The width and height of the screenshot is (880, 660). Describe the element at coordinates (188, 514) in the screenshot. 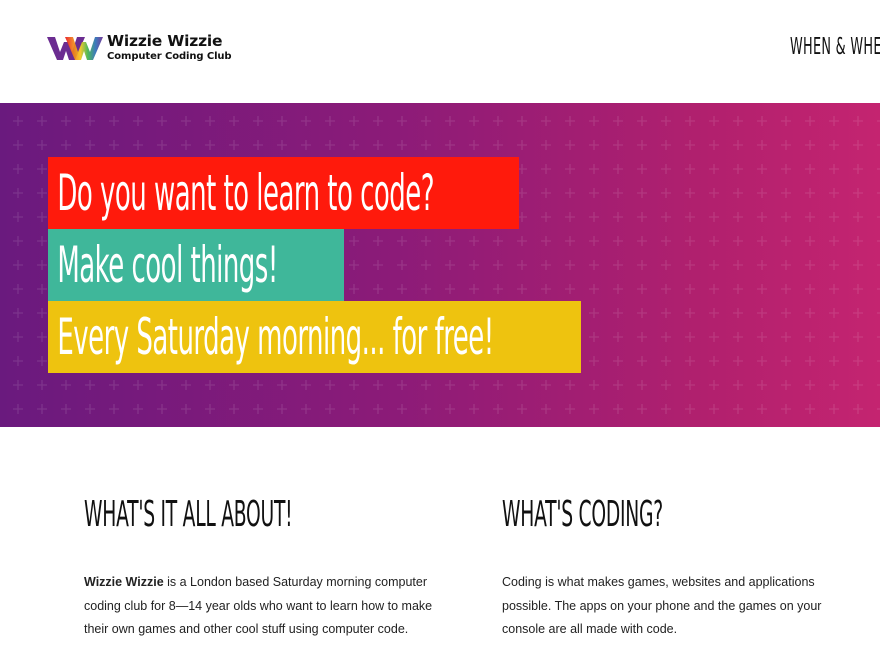

I see `about-heading: What's it all about!` at that location.